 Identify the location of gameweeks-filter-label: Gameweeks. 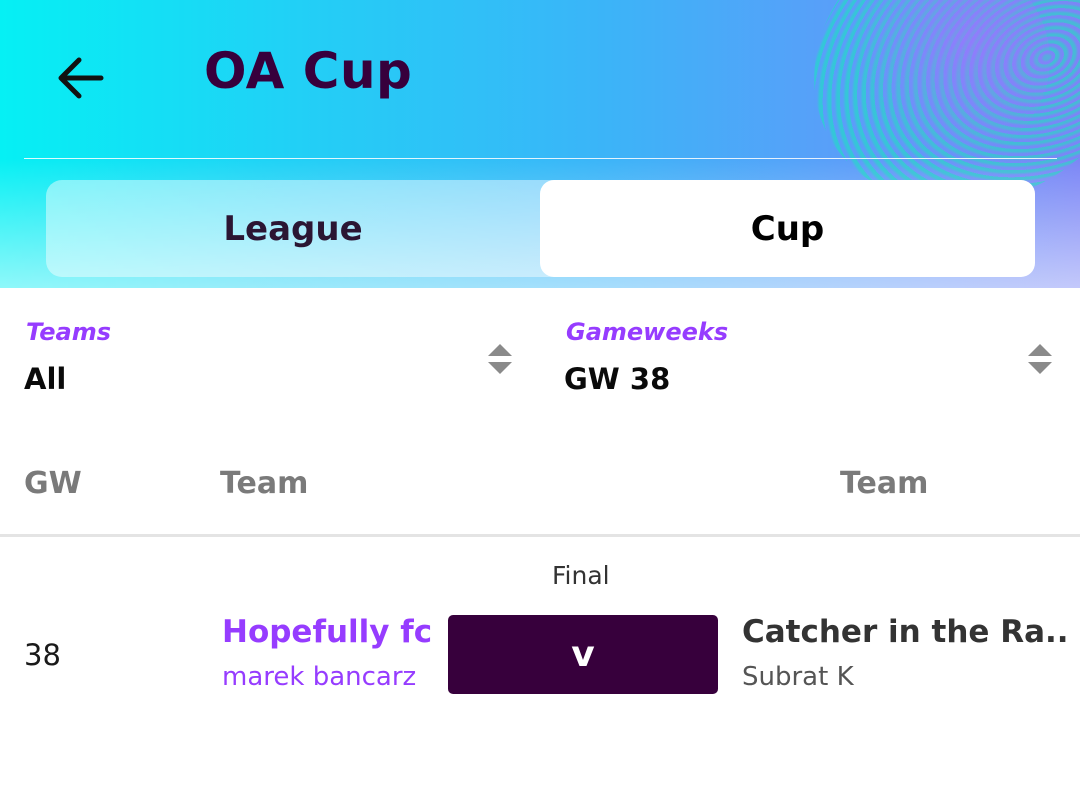
(647, 332).